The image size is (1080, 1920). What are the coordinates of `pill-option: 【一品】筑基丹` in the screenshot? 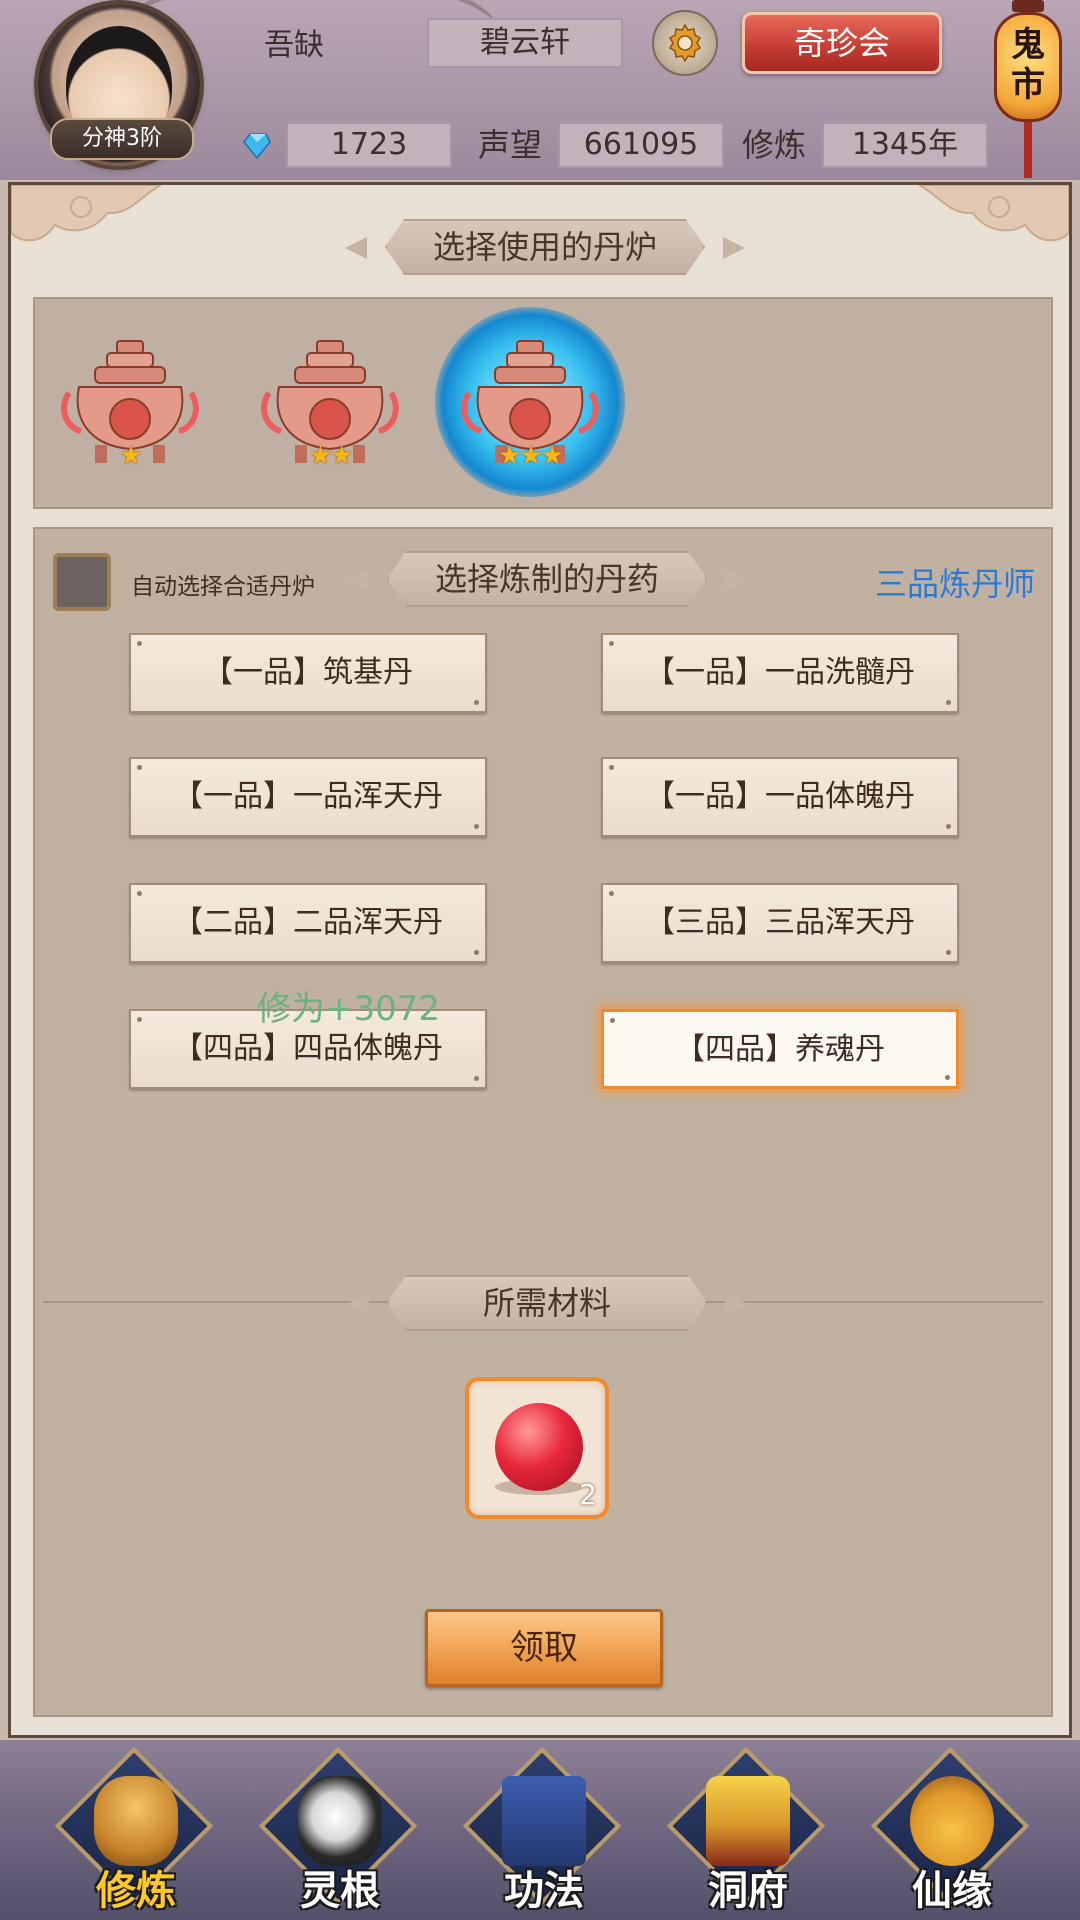 It's located at (308, 673).